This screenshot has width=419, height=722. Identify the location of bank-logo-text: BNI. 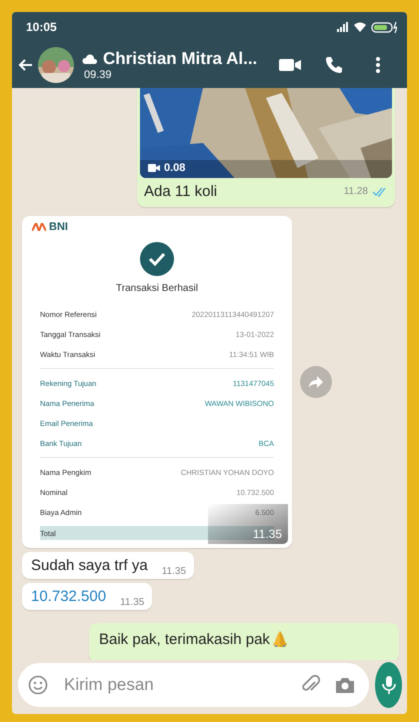
(58, 227).